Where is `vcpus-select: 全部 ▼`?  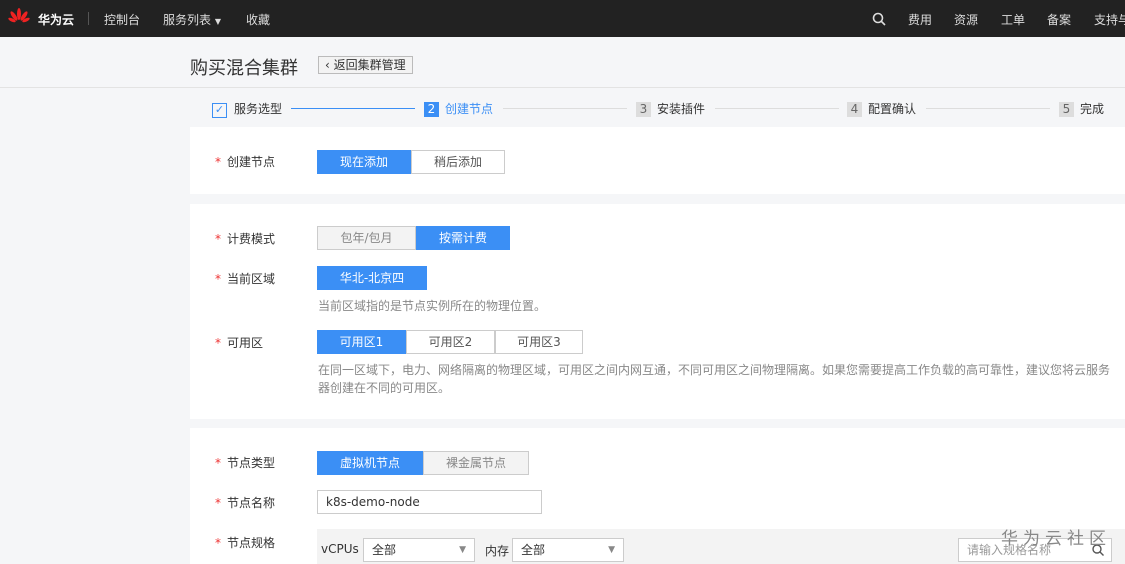
vcpus-select: 全部 ▼ is located at coordinates (419, 550).